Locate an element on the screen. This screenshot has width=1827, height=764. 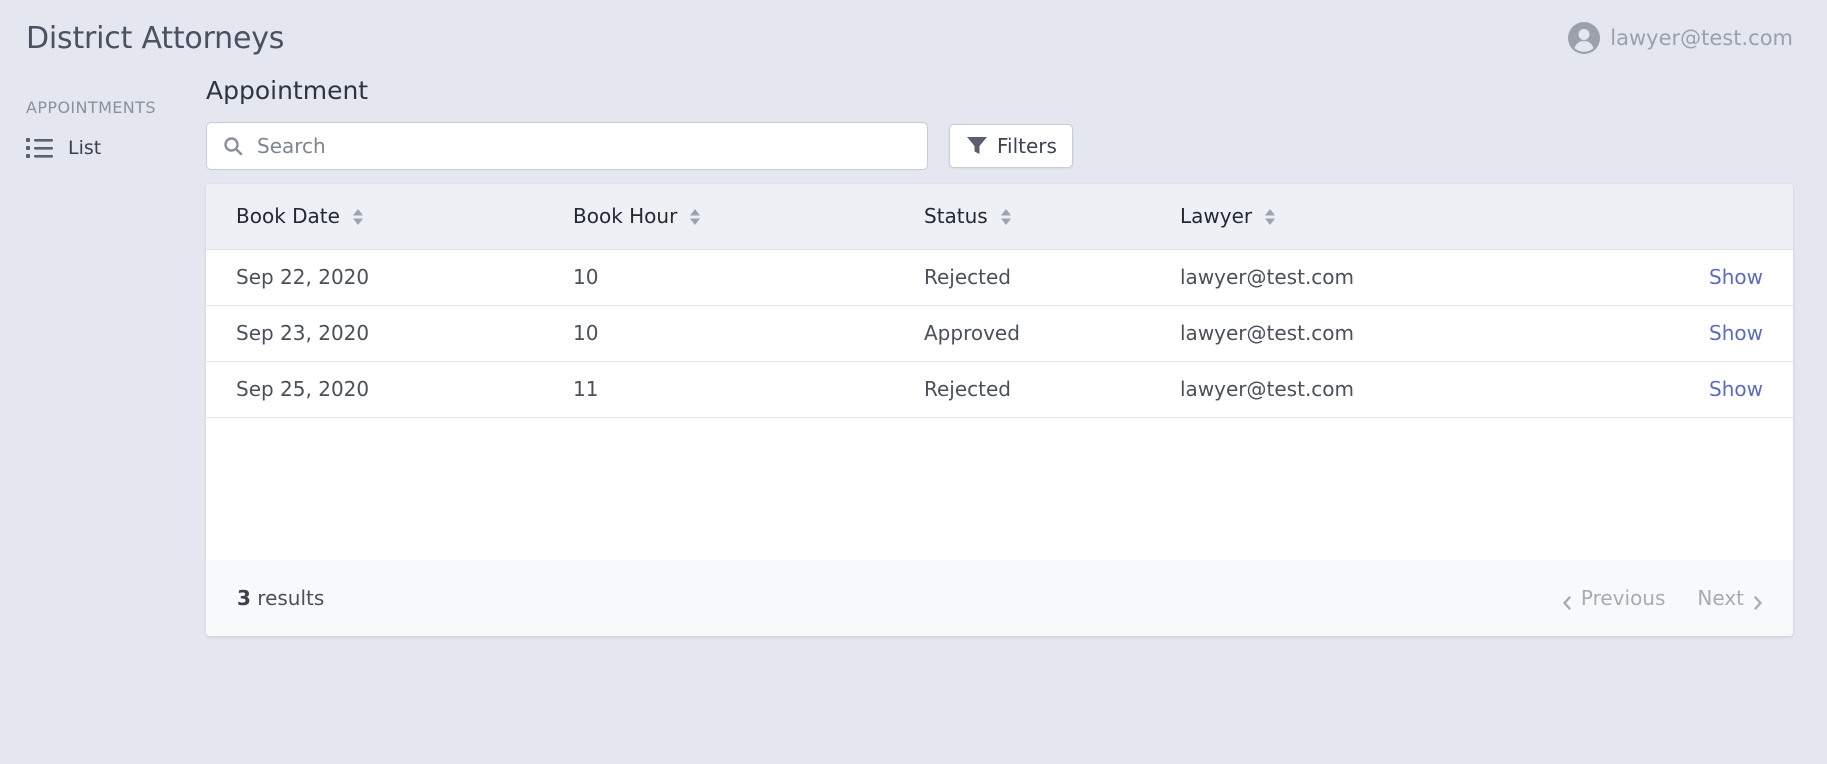
search-box is located at coordinates (567, 146).